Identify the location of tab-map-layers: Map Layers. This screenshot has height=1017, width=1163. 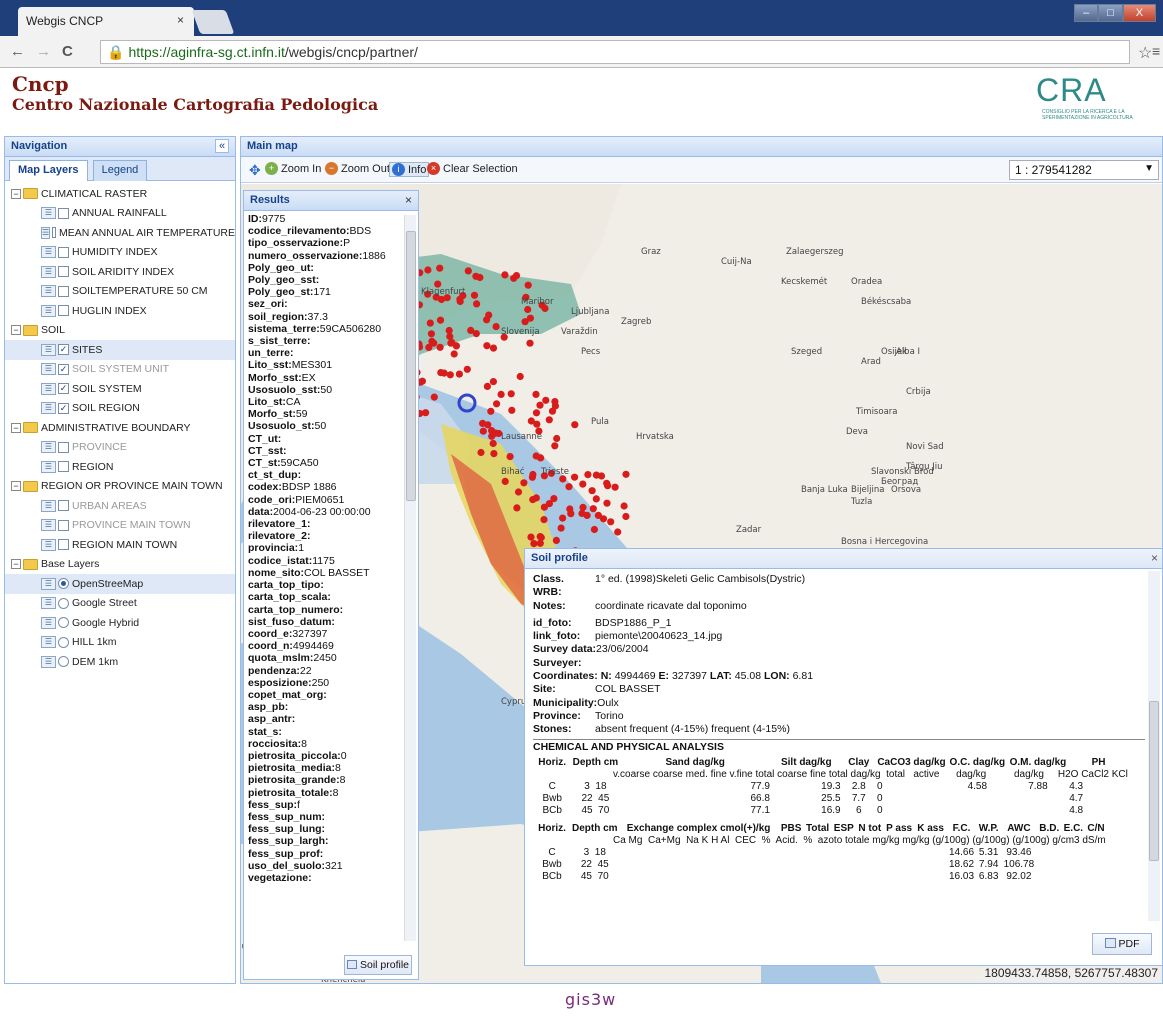
(48, 170).